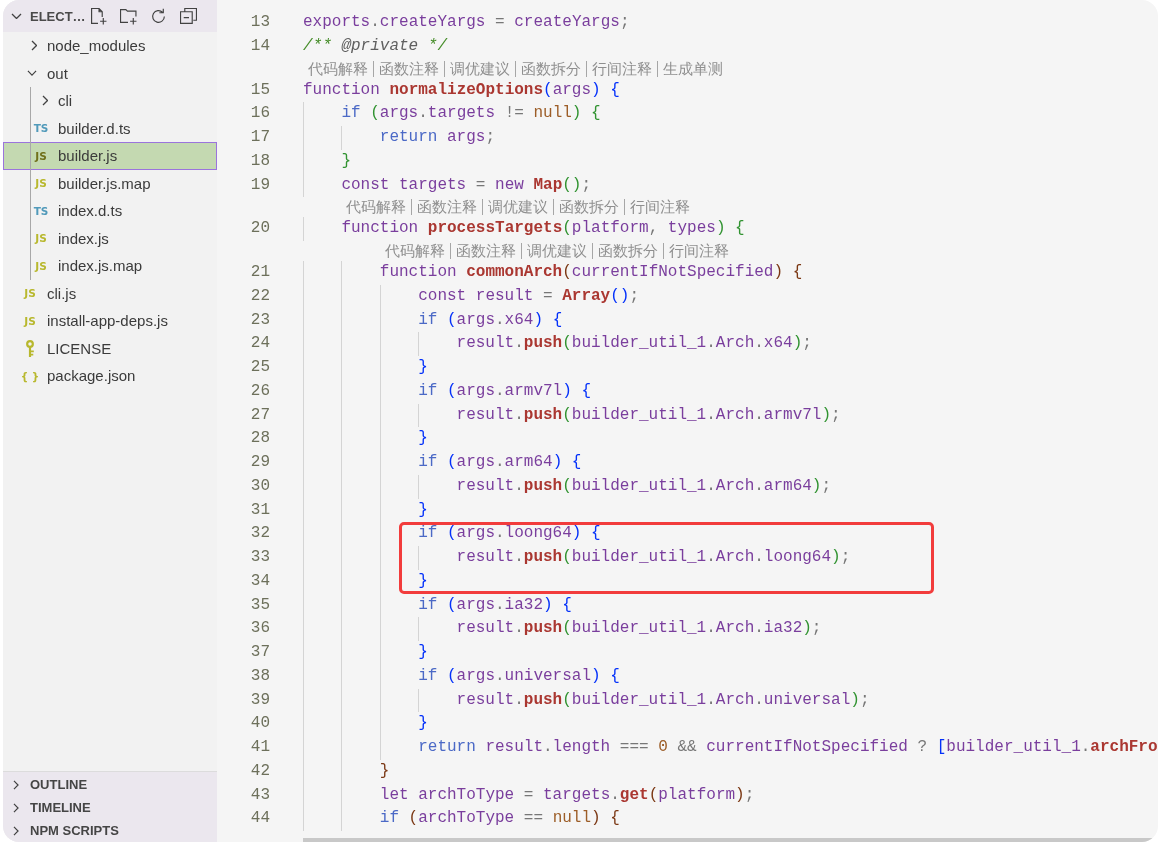 This screenshot has width=1158, height=842. What do you see at coordinates (260, 652) in the screenshot?
I see `line-number: 37` at bounding box center [260, 652].